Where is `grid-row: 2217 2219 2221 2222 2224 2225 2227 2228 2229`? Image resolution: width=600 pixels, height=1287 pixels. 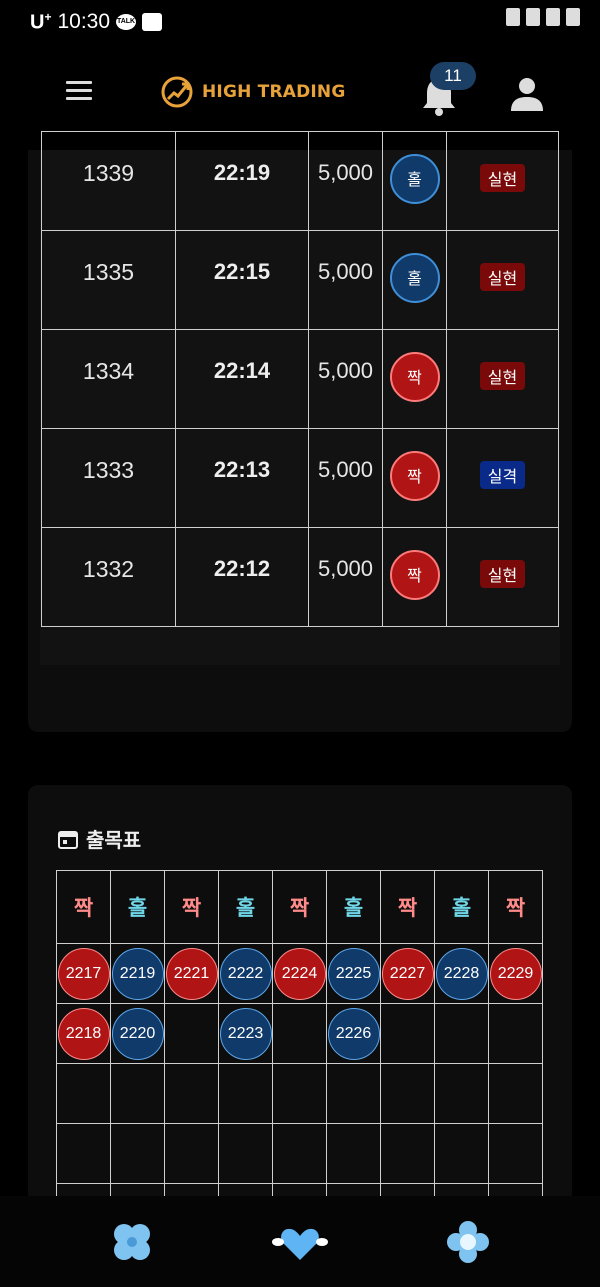 grid-row: 2217 2219 2221 2222 2224 2225 2227 2228 2229 is located at coordinates (299, 973).